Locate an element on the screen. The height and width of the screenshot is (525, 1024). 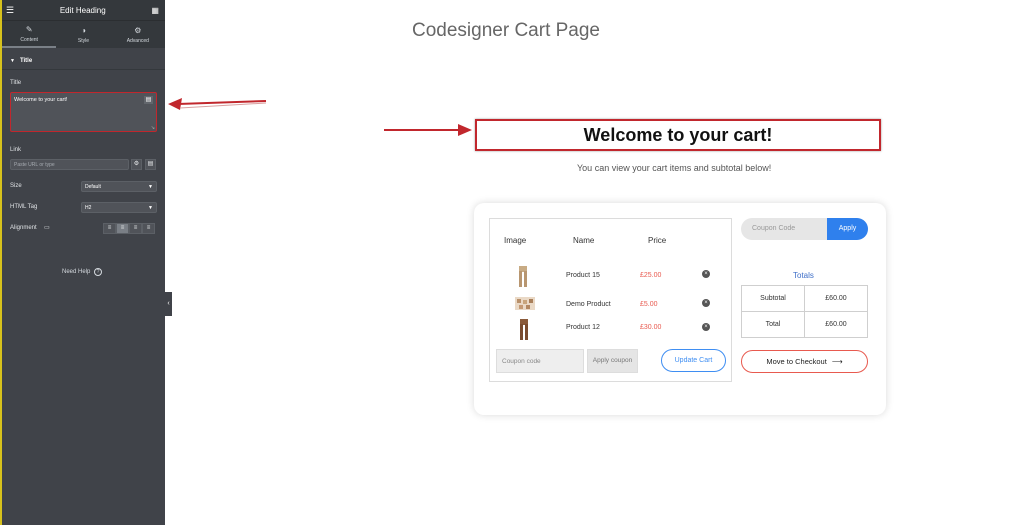
totals-table: Subtotal £60.00 Total £60.00 is located at coordinates (804, 311).